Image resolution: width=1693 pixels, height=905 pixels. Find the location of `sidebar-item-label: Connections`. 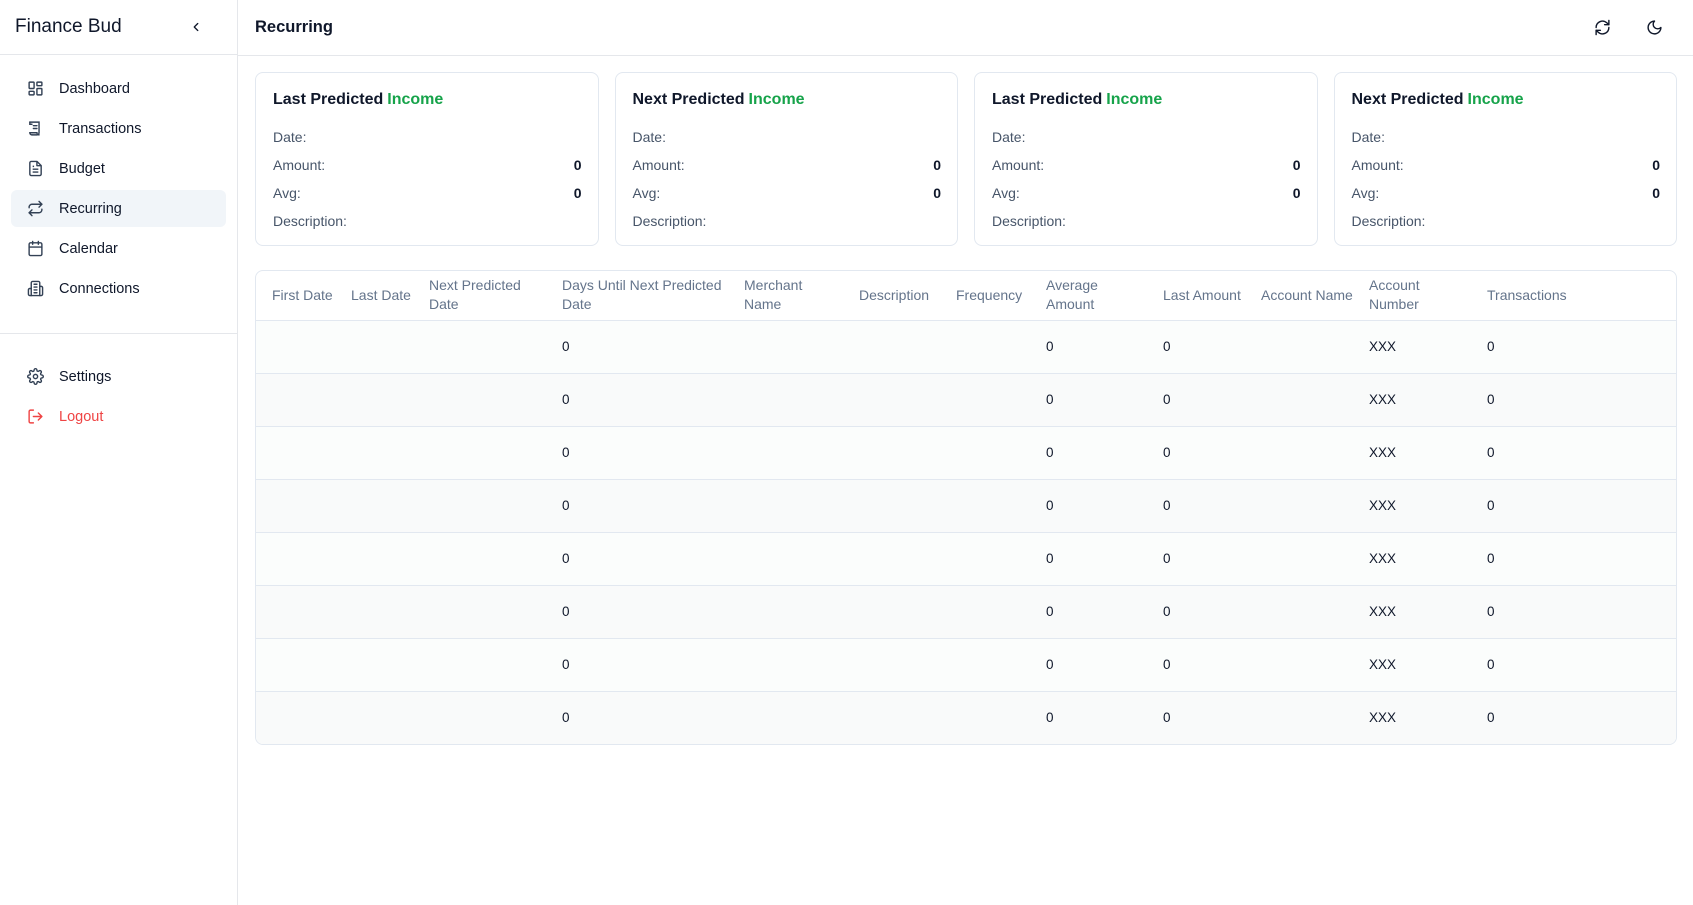

sidebar-item-label: Connections is located at coordinates (99, 288).